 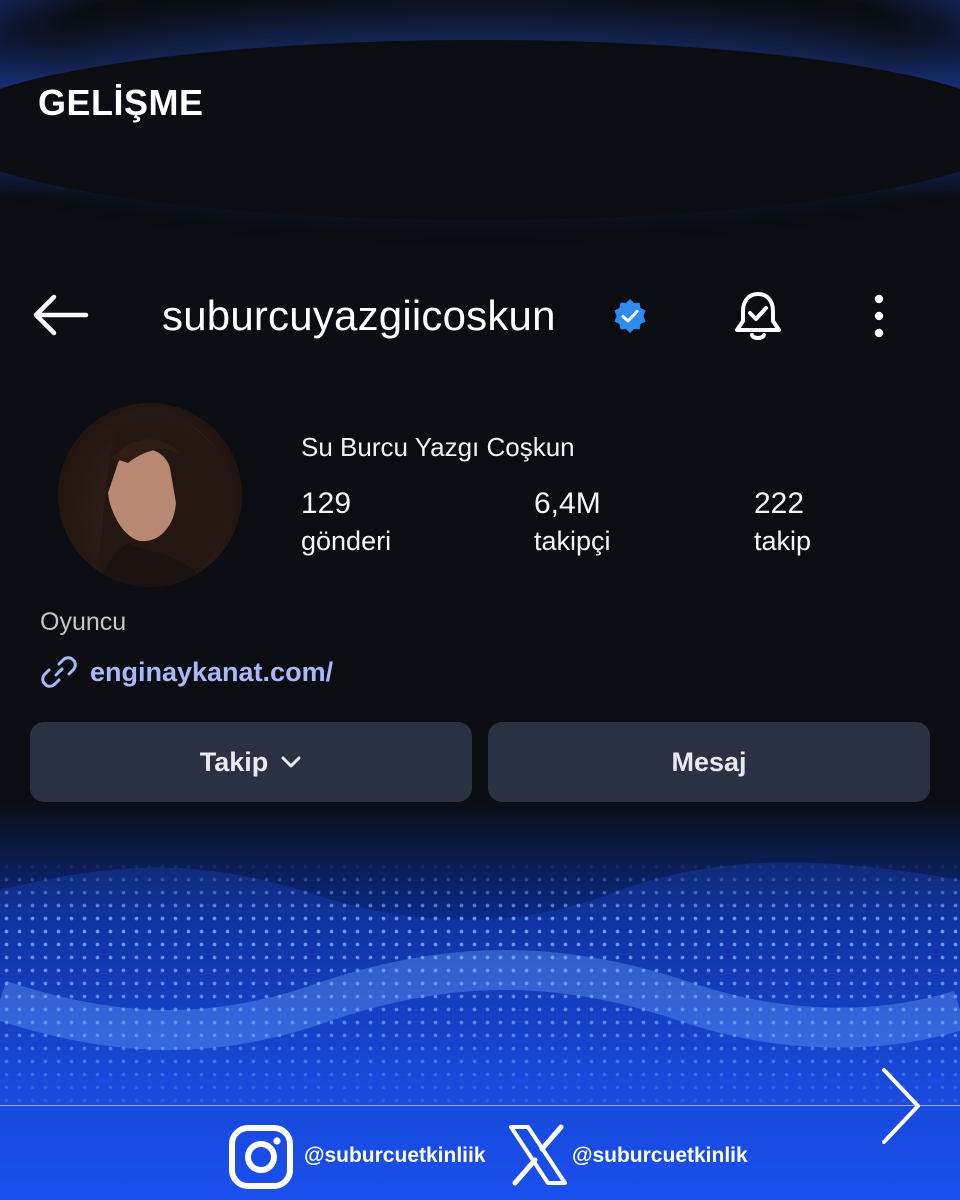 I want to click on x-handle: @suburcuetkinlik, so click(x=660, y=1156).